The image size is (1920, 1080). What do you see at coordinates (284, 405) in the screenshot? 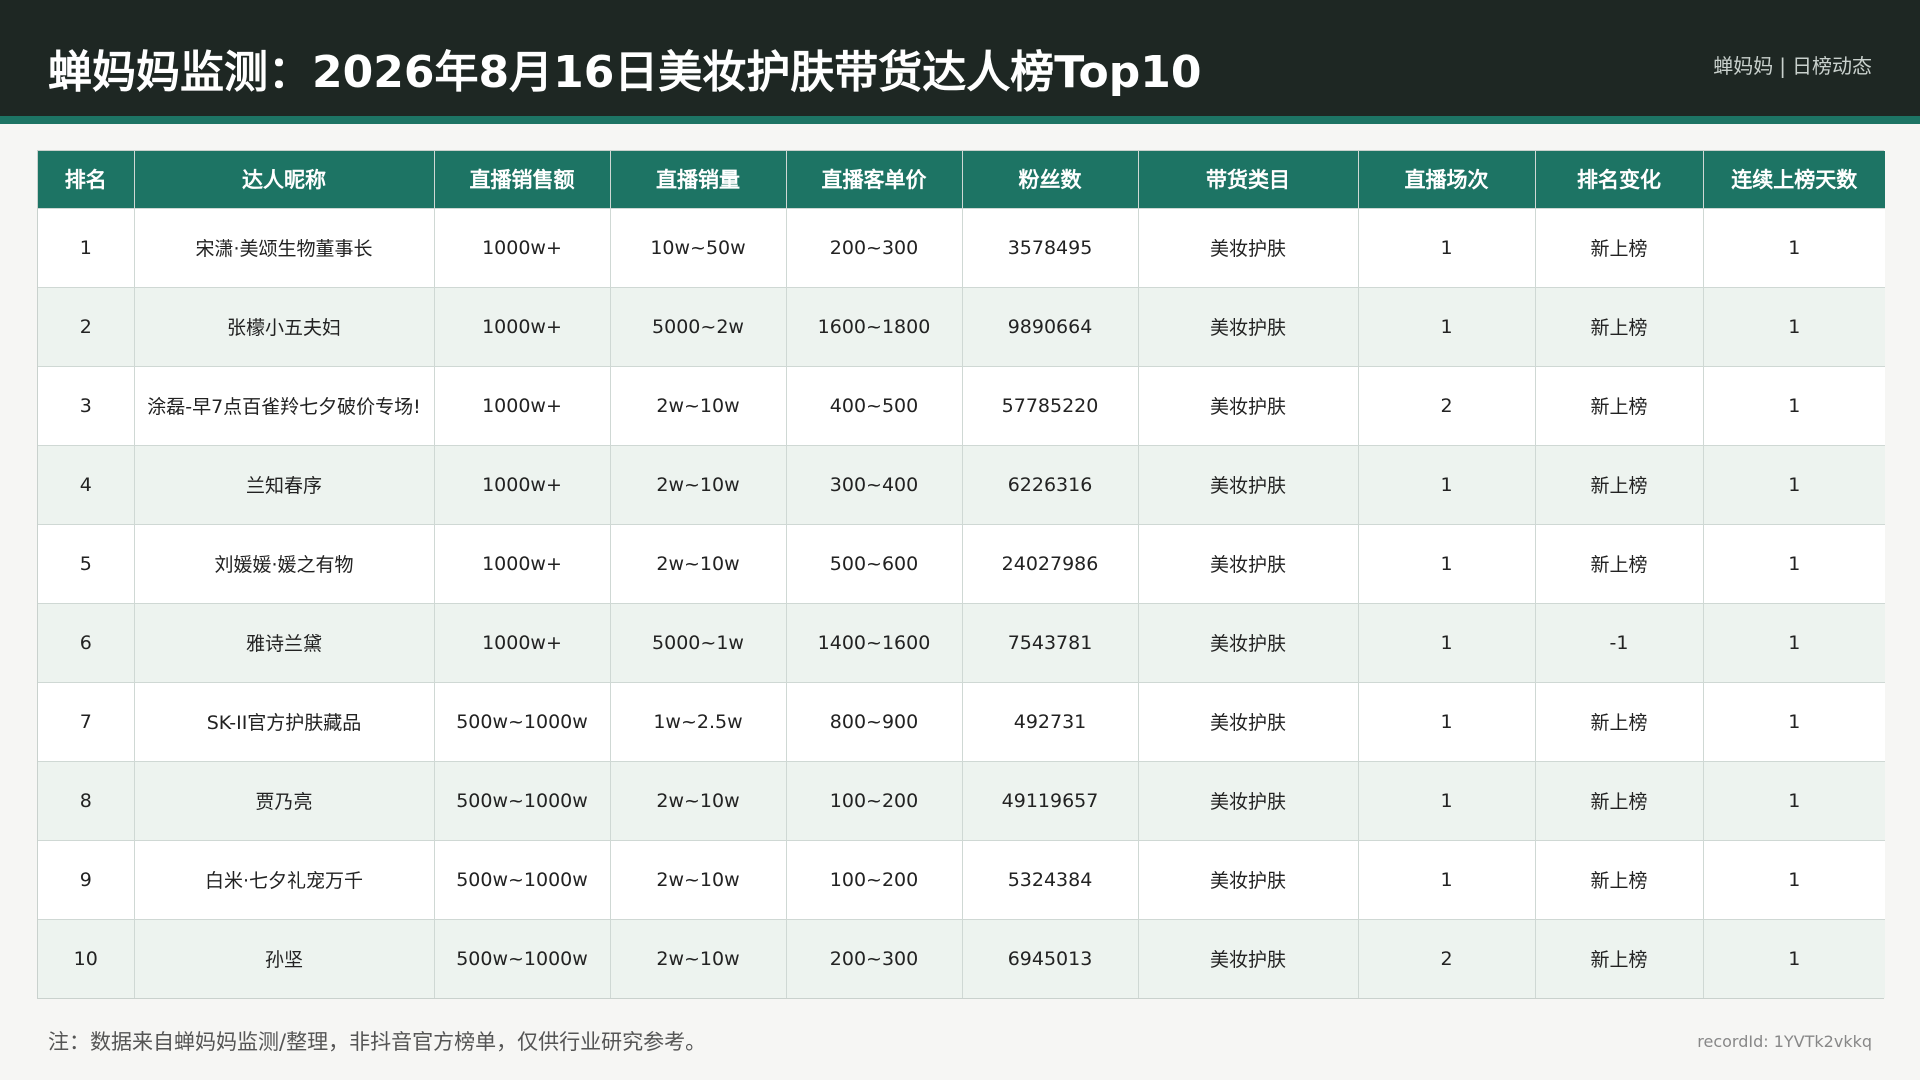
I see `cell-name: 涂磊-早7点百雀羚七夕破价专场!` at bounding box center [284, 405].